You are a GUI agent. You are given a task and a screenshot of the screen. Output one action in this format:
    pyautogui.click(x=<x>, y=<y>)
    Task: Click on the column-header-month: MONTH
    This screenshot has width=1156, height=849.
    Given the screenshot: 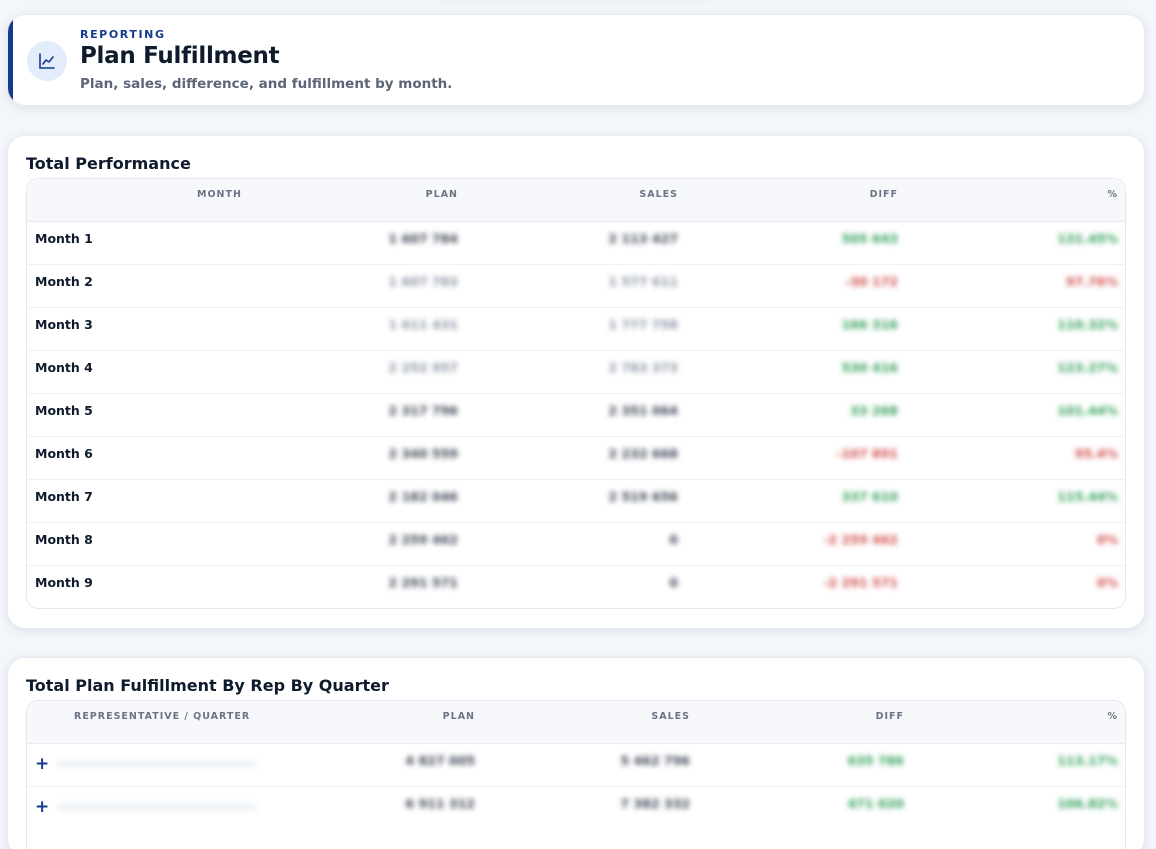 What is the action you would take?
    pyautogui.click(x=219, y=194)
    